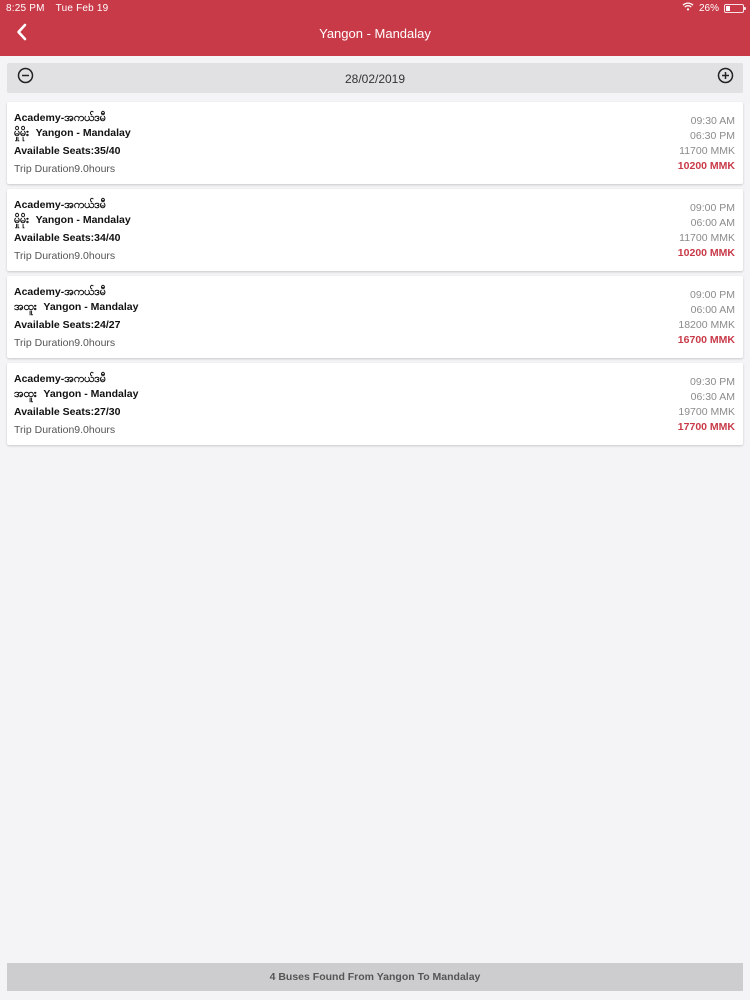 This screenshot has width=750, height=1000. Describe the element at coordinates (706, 318) in the screenshot. I see `trip-times-prices: 09:00 PM 06:00 AM 18200 MMK 16700 MMK` at that location.